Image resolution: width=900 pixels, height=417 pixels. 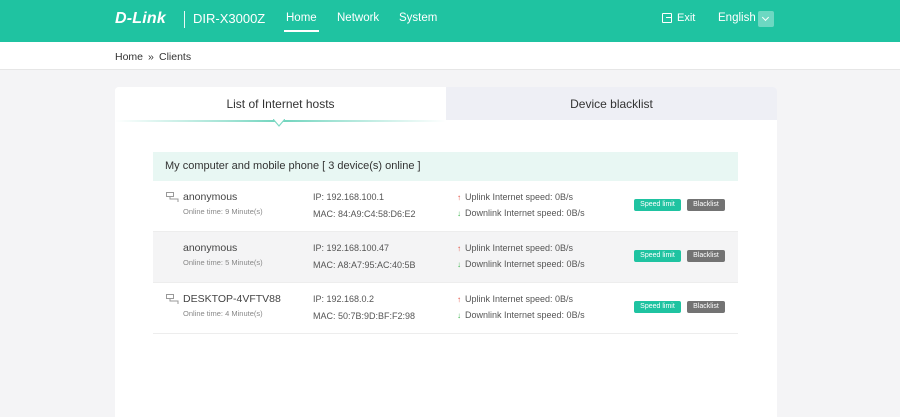 I want to click on device-online-time: Online time: 9 Minute(s), so click(x=223, y=211).